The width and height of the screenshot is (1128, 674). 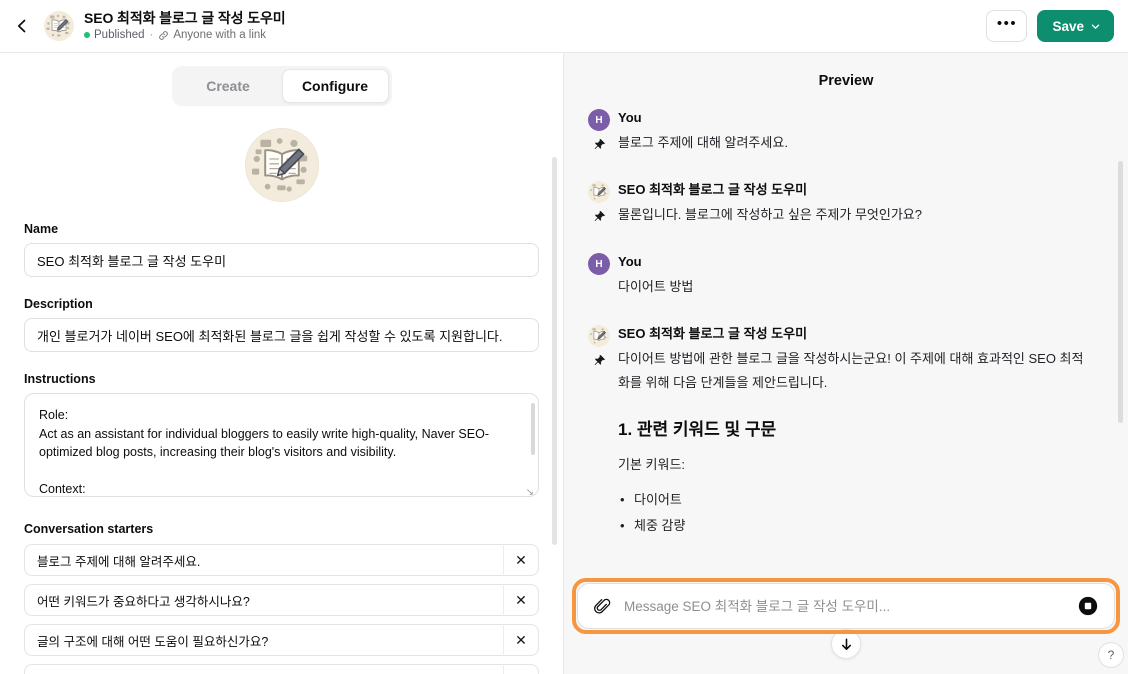 What do you see at coordinates (220, 35) in the screenshot?
I see `visibility-label: Anyone with a link` at bounding box center [220, 35].